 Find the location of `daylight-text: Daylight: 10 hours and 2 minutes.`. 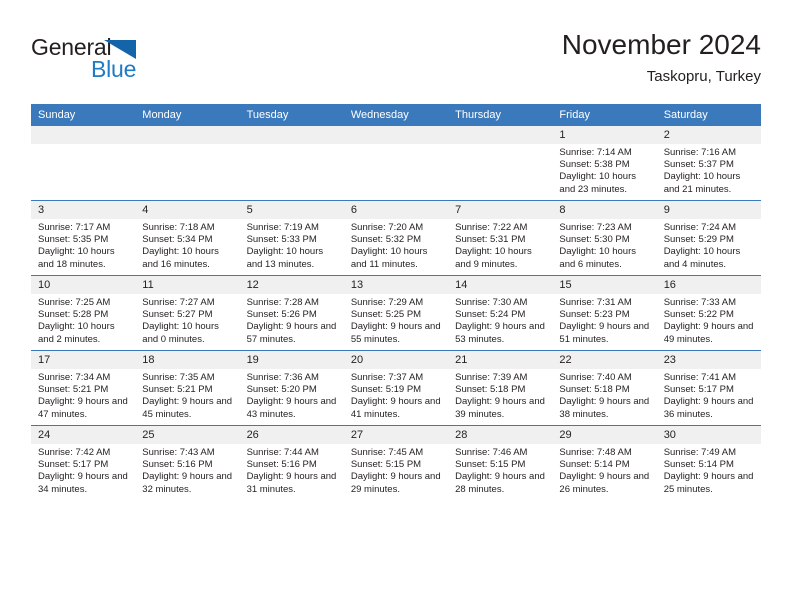

daylight-text: Daylight: 10 hours and 2 minutes. is located at coordinates (76, 333).